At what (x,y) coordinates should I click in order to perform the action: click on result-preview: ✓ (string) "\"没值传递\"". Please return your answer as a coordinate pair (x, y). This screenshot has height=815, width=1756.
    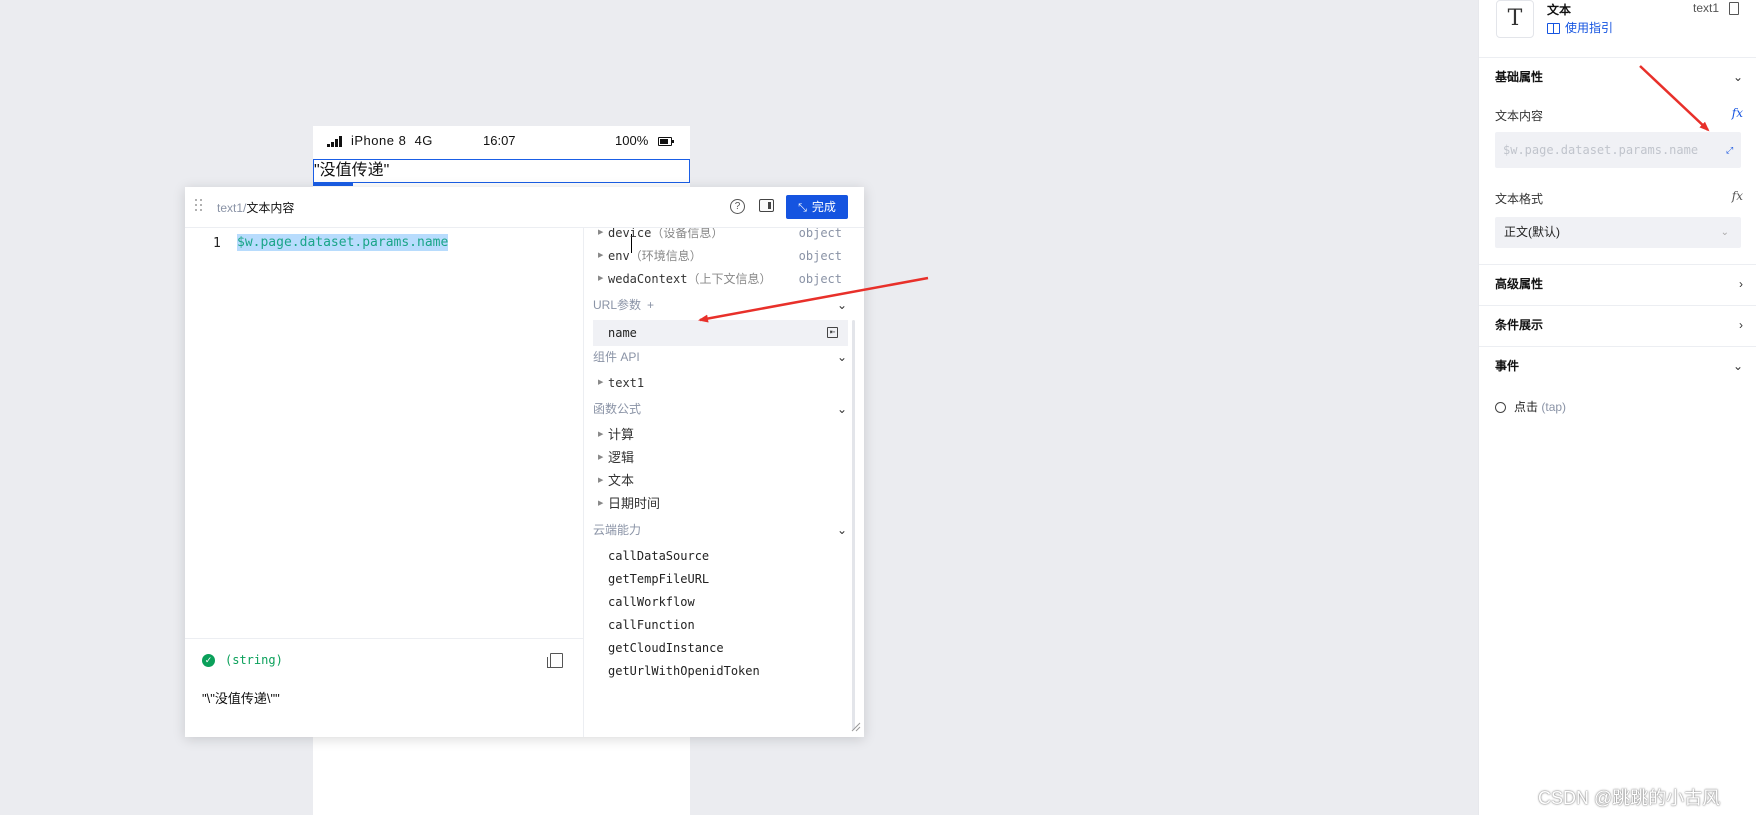
    Looking at the image, I should click on (384, 688).